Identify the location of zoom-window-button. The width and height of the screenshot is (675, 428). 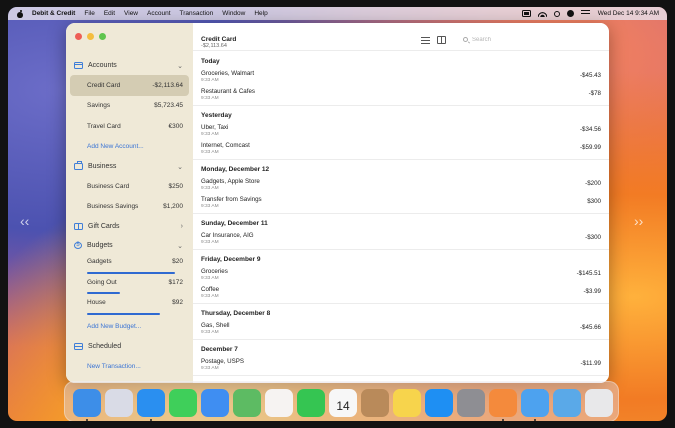
(102, 36).